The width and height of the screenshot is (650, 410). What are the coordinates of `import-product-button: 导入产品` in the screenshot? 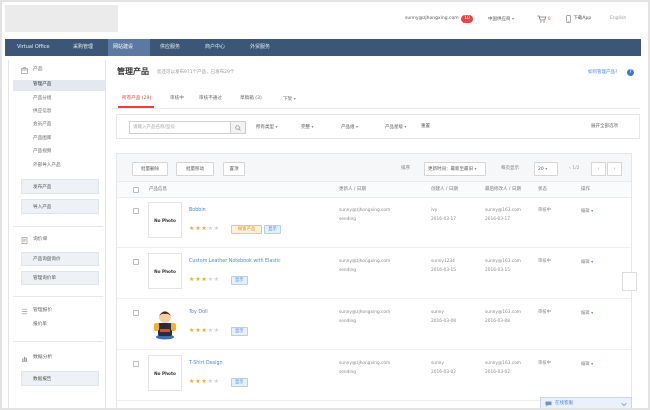 It's located at (60, 206).